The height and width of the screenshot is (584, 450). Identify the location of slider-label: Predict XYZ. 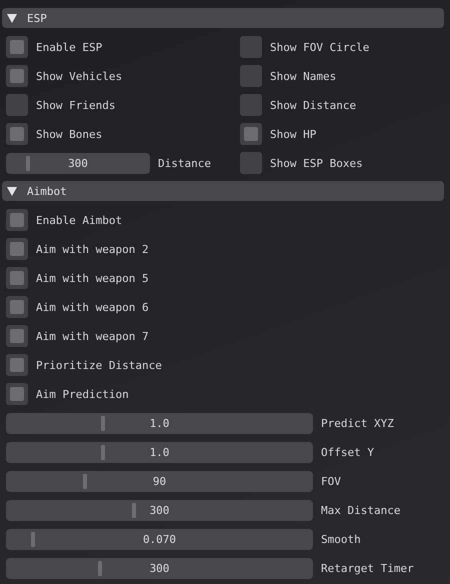
(357, 423).